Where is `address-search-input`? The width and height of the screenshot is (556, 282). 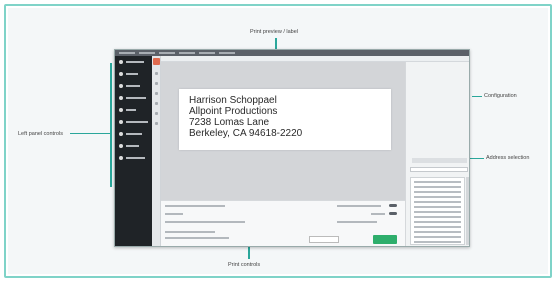
address-search-input is located at coordinates (439, 169).